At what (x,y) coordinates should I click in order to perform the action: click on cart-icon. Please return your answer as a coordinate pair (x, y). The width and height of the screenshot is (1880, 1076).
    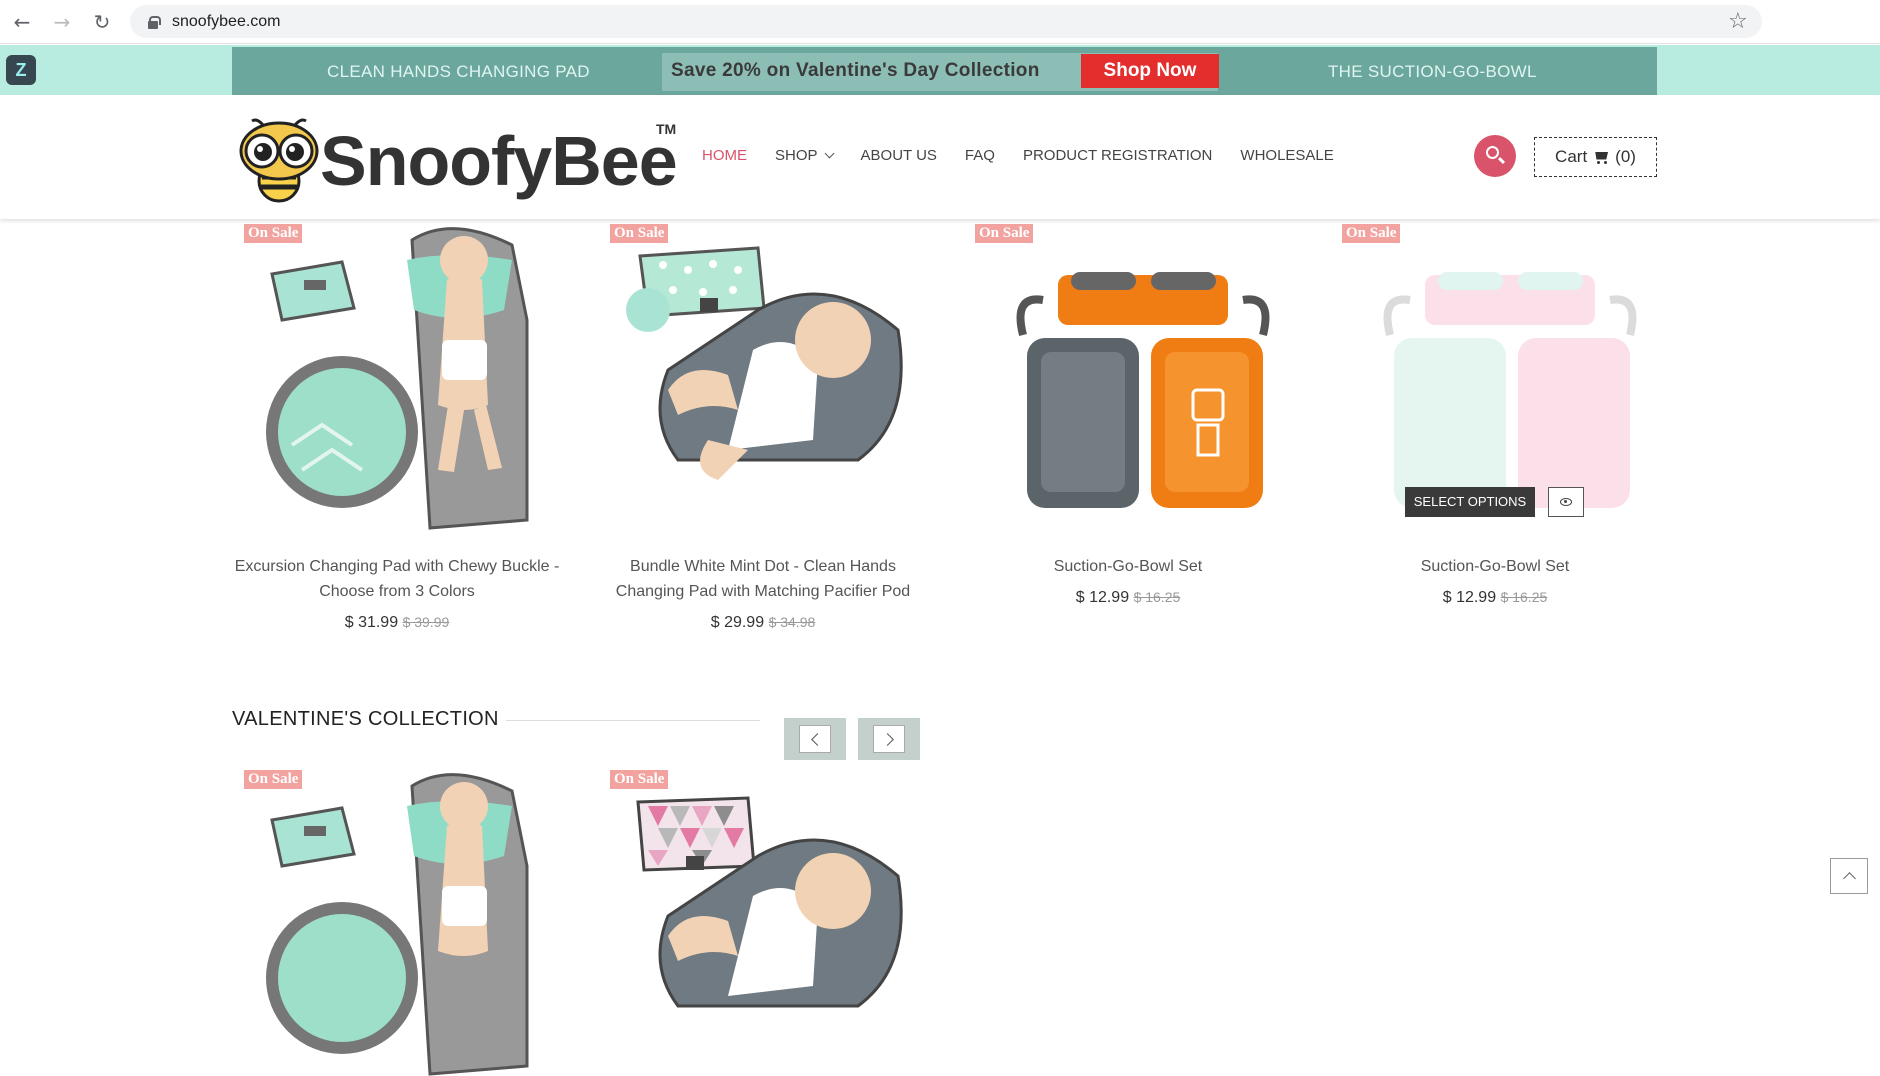
    Looking at the image, I should click on (1601, 157).